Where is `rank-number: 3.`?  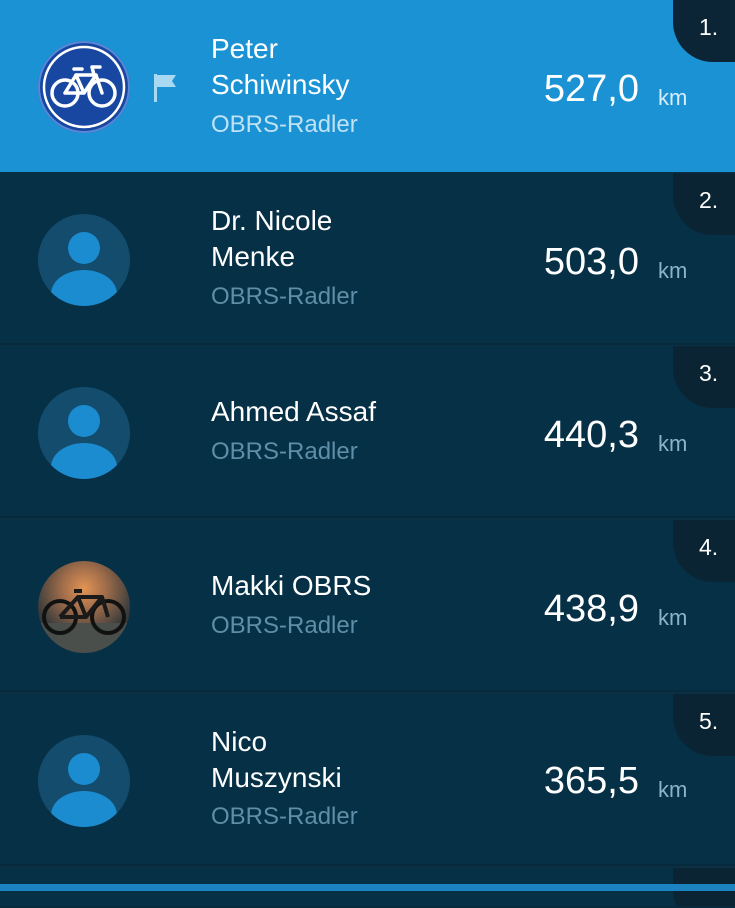
rank-number: 3. is located at coordinates (709, 373).